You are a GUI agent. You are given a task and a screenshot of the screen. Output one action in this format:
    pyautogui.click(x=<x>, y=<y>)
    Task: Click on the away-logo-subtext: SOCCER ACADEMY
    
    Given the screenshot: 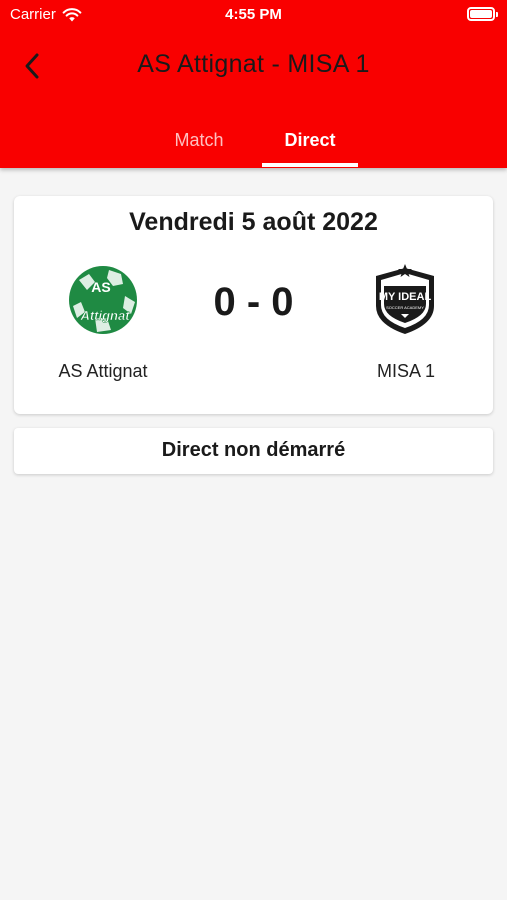 What is the action you would take?
    pyautogui.click(x=405, y=307)
    